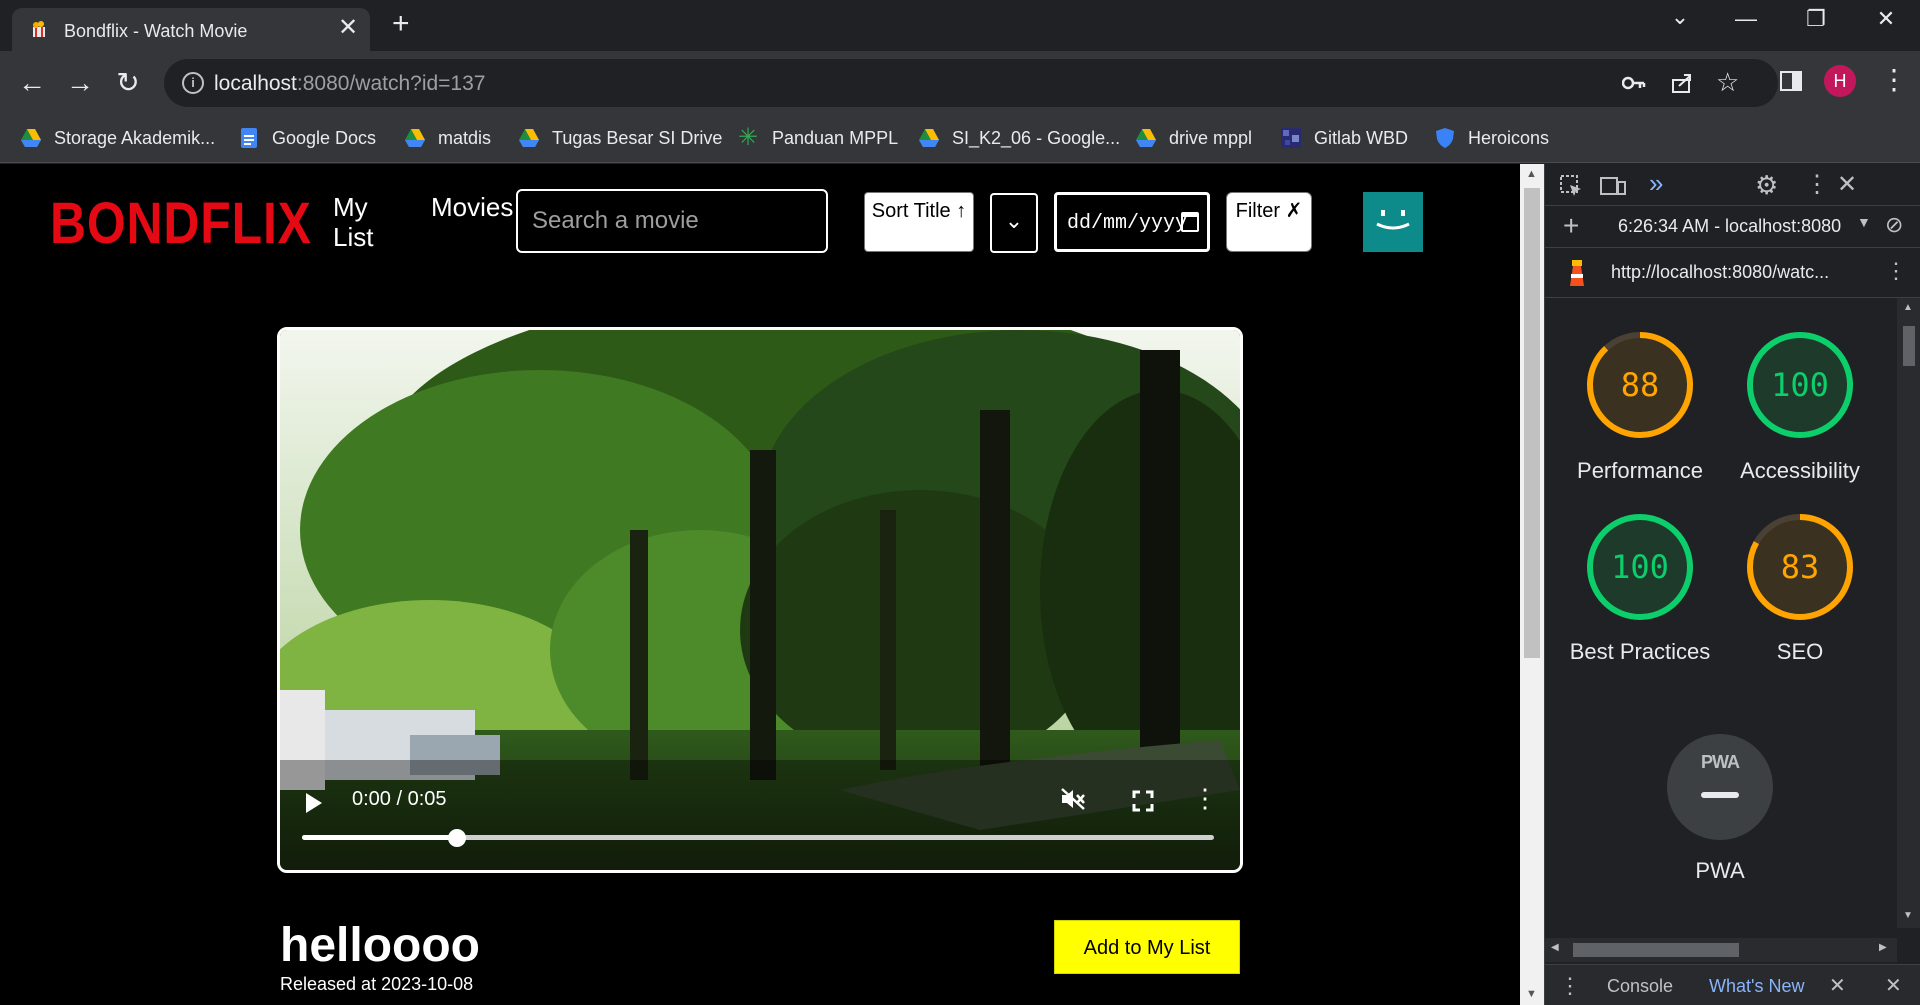 The width and height of the screenshot is (1920, 1005). Describe the element at coordinates (1640, 986) in the screenshot. I see `drawer-tab-console: Console` at that location.